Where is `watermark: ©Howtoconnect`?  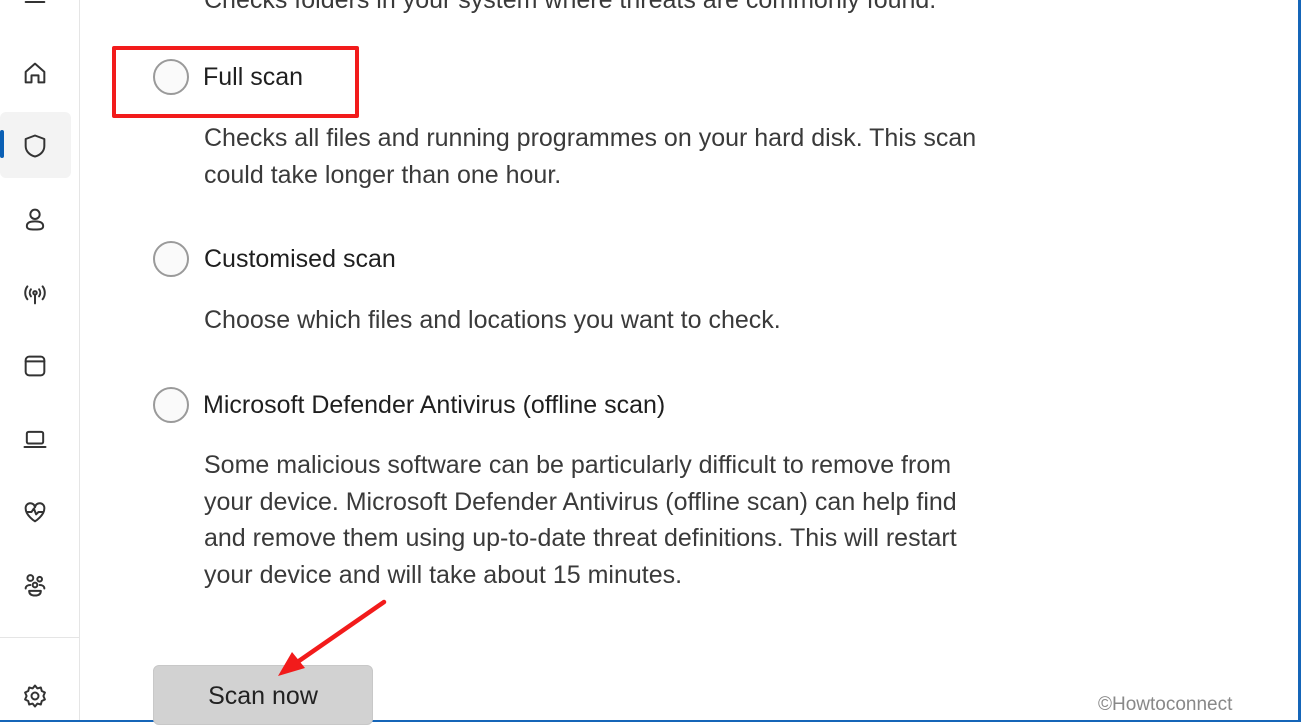
watermark: ©Howtoconnect is located at coordinates (1165, 704).